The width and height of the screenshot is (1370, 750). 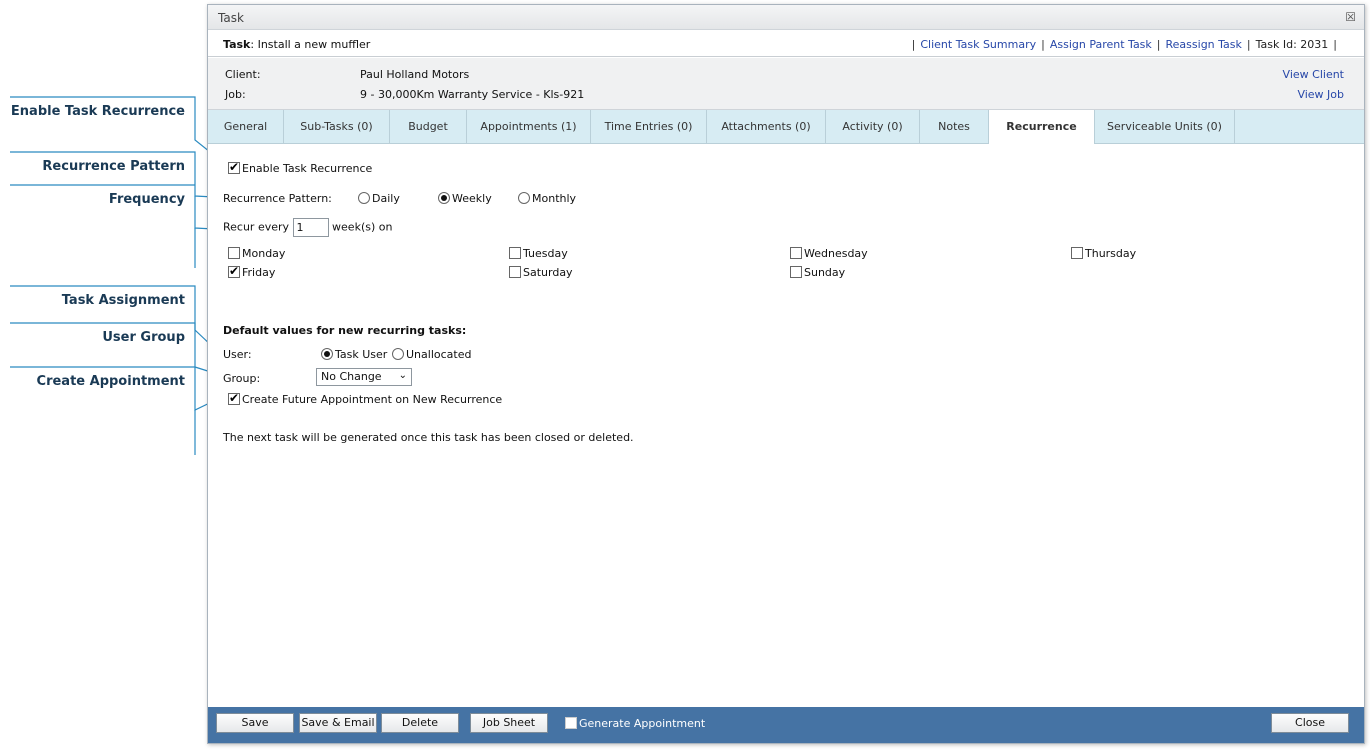 What do you see at coordinates (97, 111) in the screenshot?
I see `callout-enable-task-recurrence: Enable Task Recurrence` at bounding box center [97, 111].